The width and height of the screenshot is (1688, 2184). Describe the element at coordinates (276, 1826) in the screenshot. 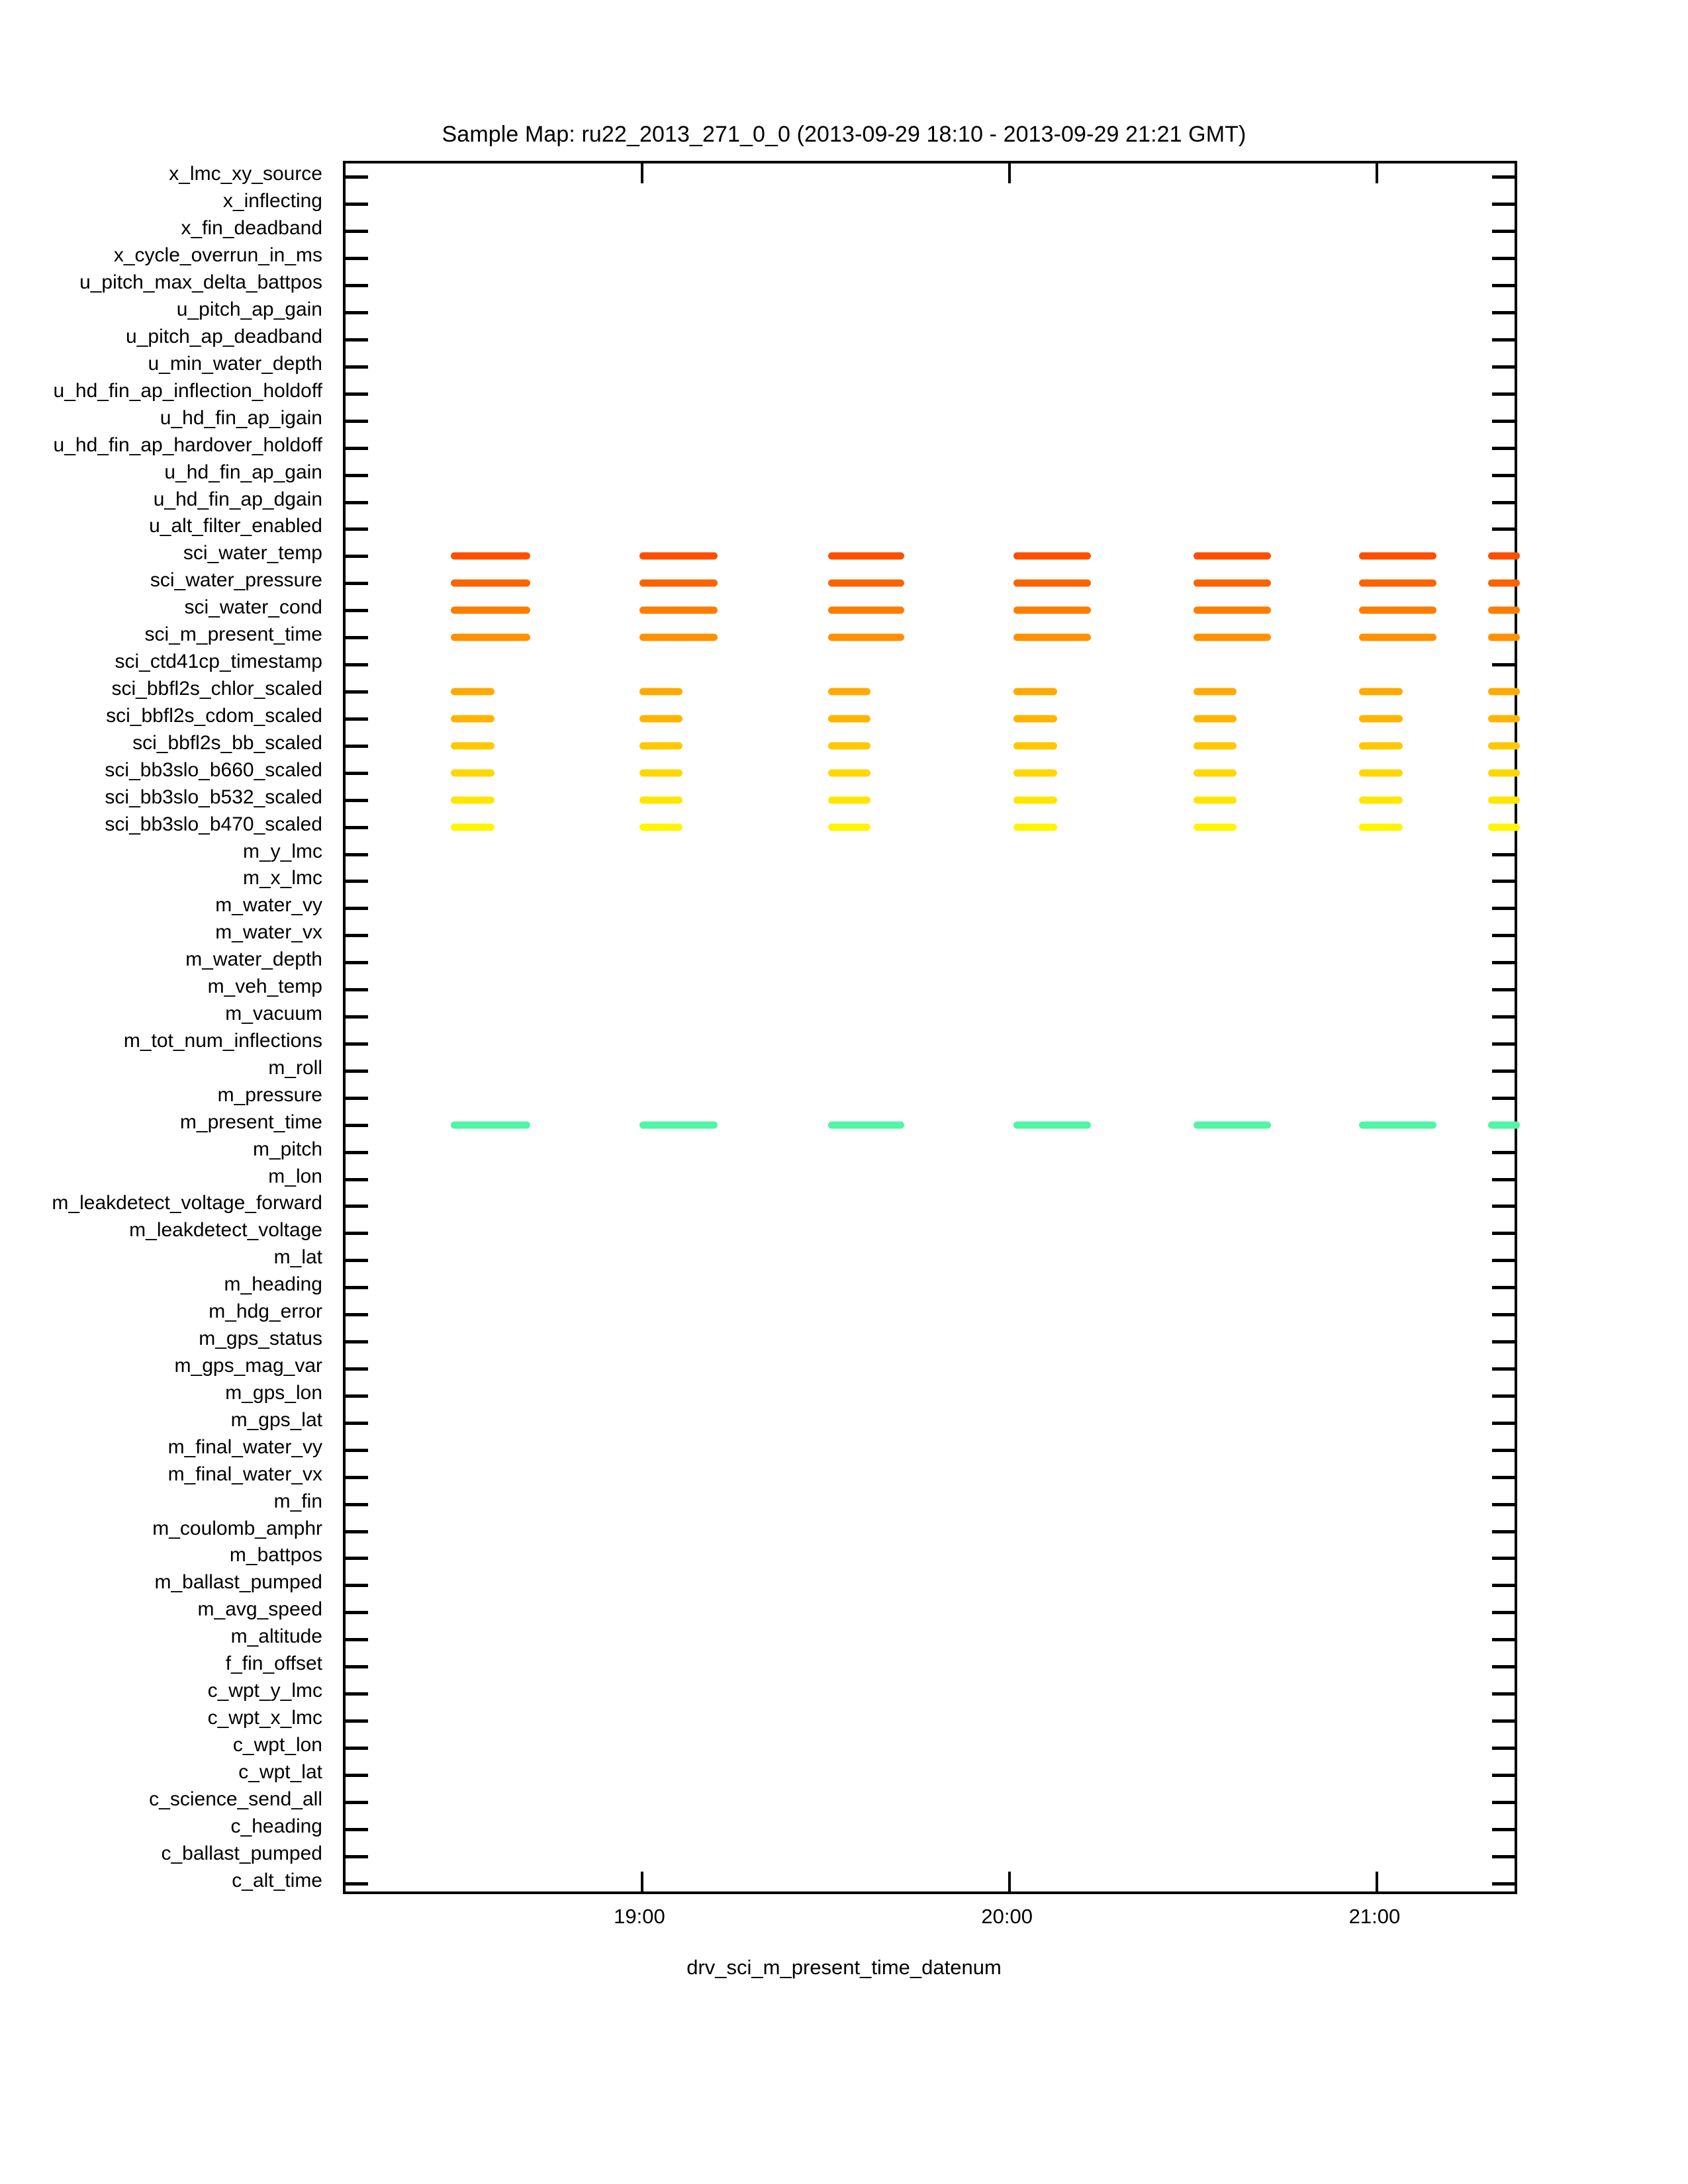

I see `y-axis-label: c_heading` at that location.